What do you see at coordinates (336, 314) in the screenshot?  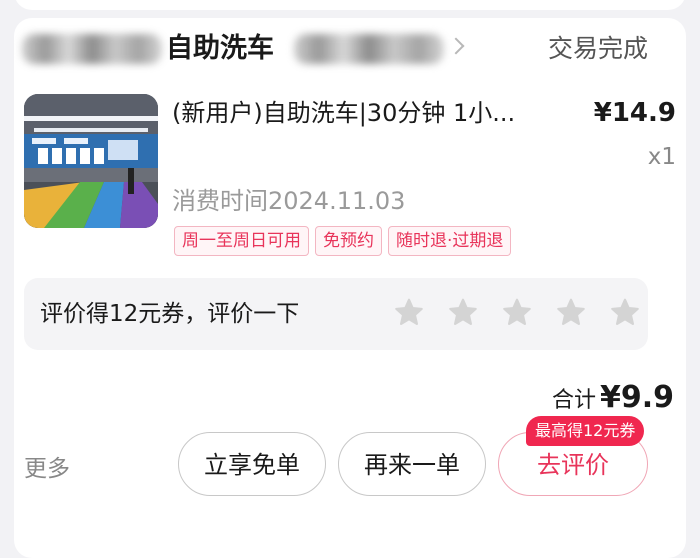 I see `review-prompt-box: 评价得12元券，评价一下` at bounding box center [336, 314].